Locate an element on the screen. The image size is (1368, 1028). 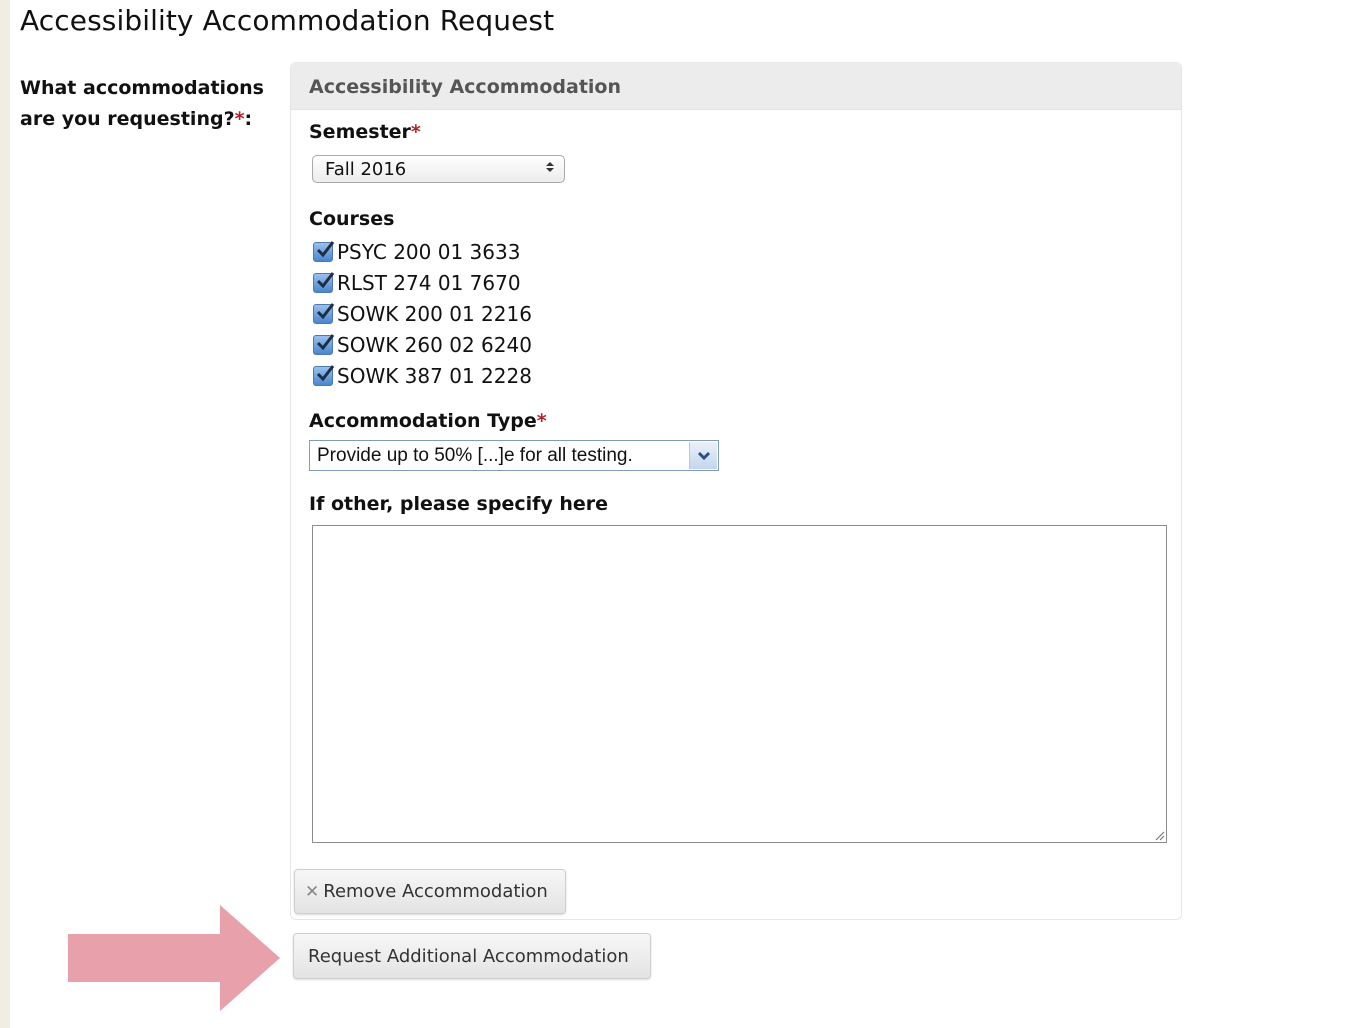
course-label: SOWK 260 02 6240 is located at coordinates (434, 344).